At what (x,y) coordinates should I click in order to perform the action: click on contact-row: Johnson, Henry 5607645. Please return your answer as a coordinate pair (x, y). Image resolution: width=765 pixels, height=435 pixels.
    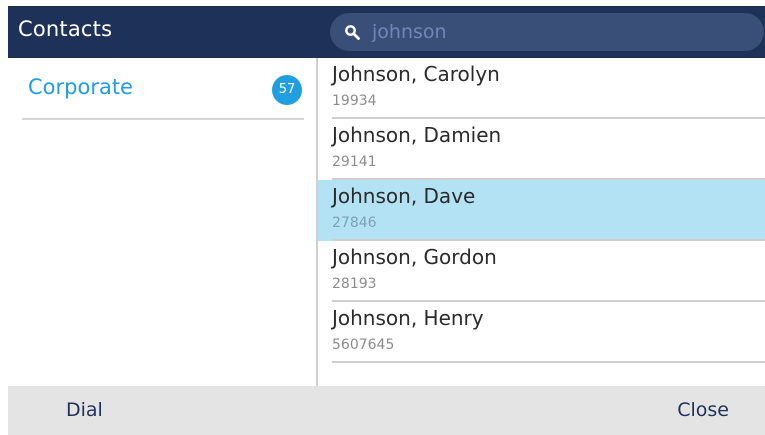
    Looking at the image, I should click on (541, 332).